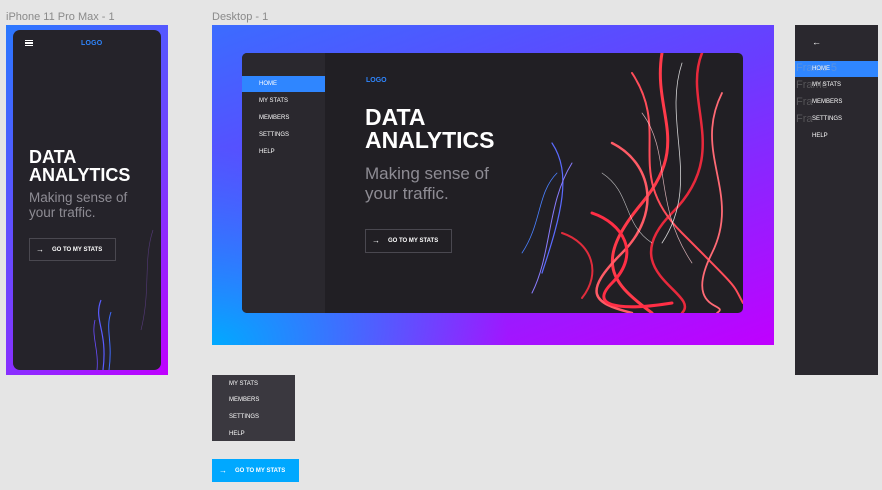 The width and height of the screenshot is (882, 490). Describe the element at coordinates (816, 42) in the screenshot. I see `arrow-left-icon: ←` at that location.